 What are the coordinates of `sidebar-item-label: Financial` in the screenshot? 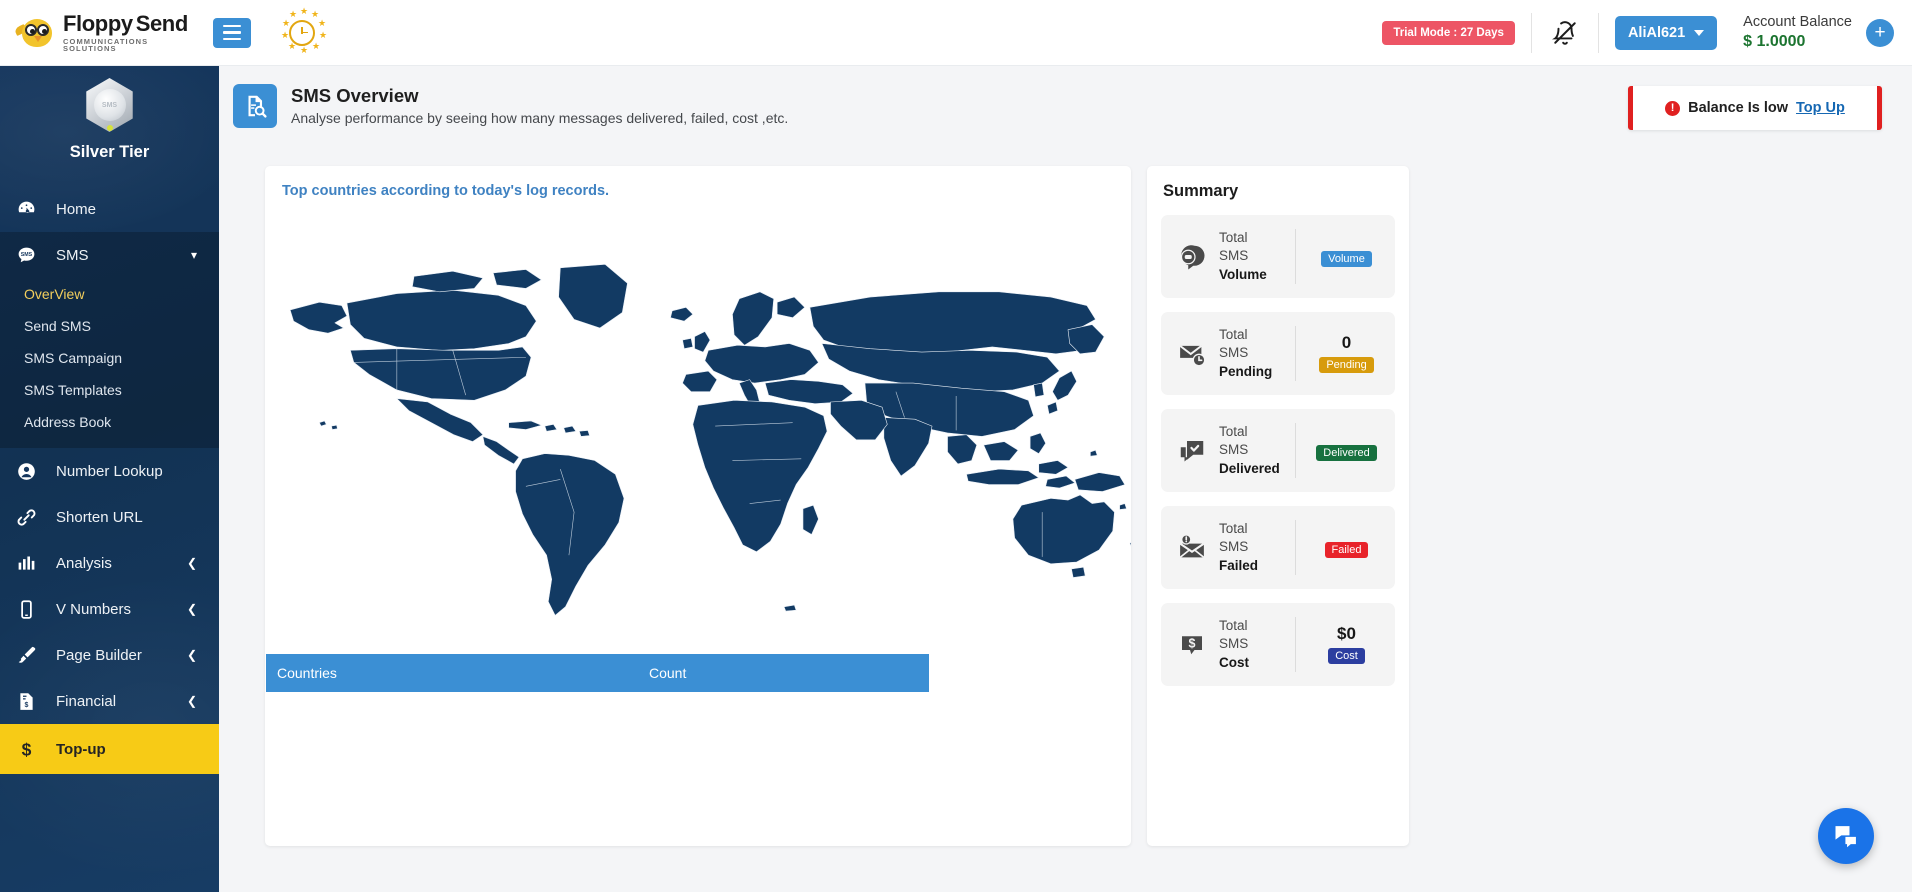 It's located at (86, 701).